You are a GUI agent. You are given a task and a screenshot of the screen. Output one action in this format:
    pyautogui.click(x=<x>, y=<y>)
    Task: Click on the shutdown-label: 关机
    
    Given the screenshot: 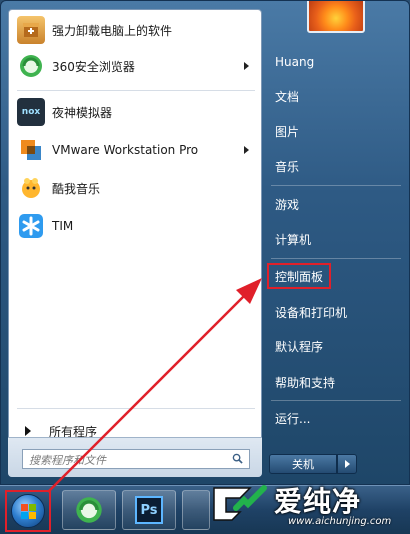 What is the action you would take?
    pyautogui.click(x=303, y=464)
    